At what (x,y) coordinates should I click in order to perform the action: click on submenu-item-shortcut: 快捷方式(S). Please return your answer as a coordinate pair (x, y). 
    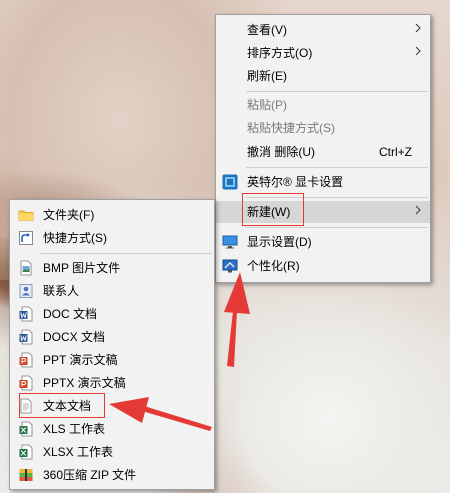
    Looking at the image, I should click on (112, 238).